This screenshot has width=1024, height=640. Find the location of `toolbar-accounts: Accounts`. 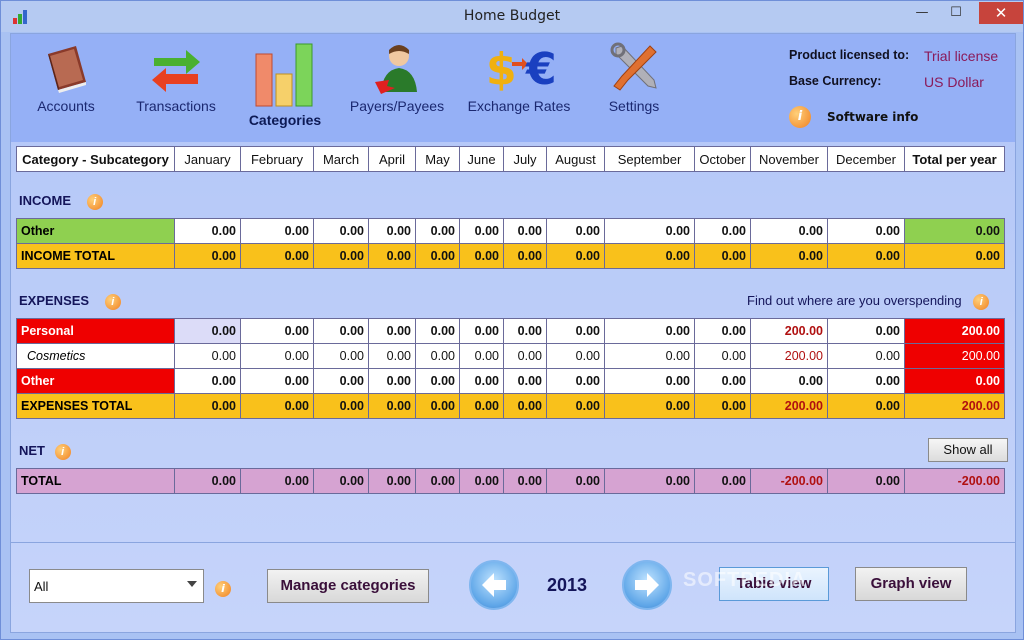

toolbar-accounts: Accounts is located at coordinates (66, 77).